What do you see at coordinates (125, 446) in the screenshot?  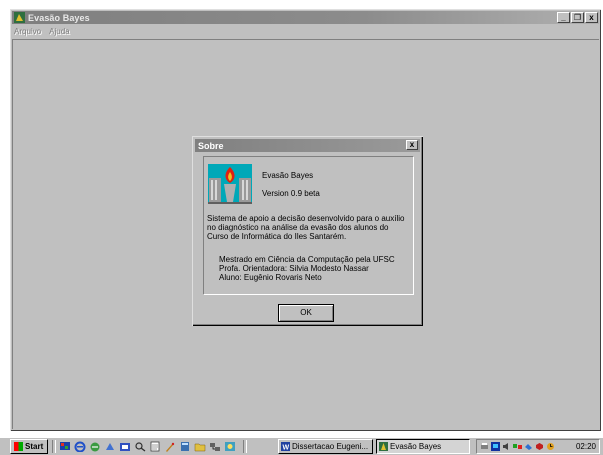 I see `explorer-icon` at bounding box center [125, 446].